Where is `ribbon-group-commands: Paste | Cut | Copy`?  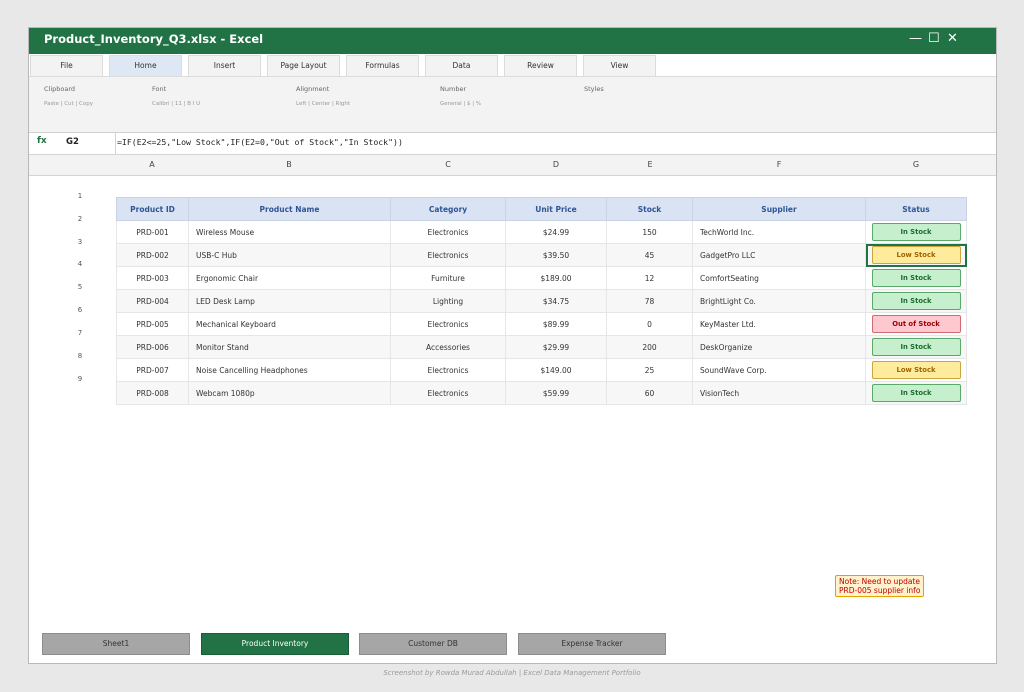
ribbon-group-commands: Paste | Cut | Copy is located at coordinates (68, 104).